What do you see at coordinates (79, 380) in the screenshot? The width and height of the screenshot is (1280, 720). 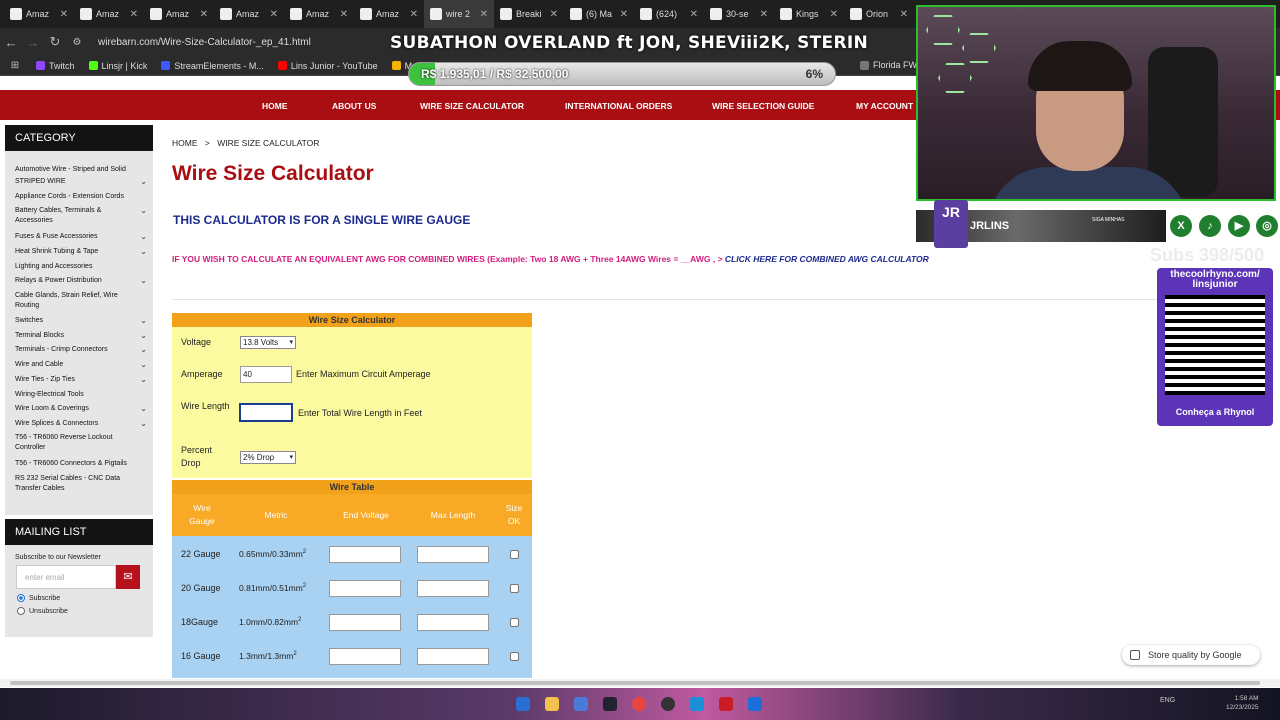 I see `category-item: Wire Ties - Zip Ties ⌄` at bounding box center [79, 380].